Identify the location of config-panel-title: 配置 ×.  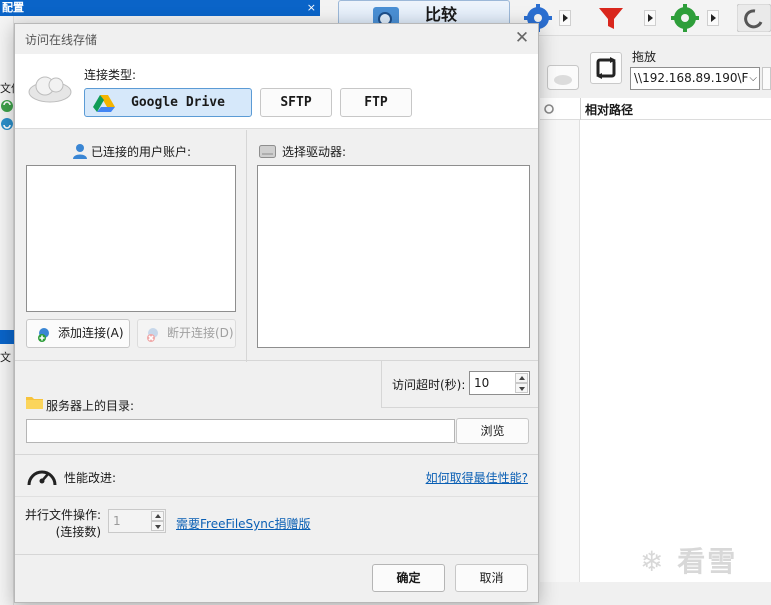
(160, 8).